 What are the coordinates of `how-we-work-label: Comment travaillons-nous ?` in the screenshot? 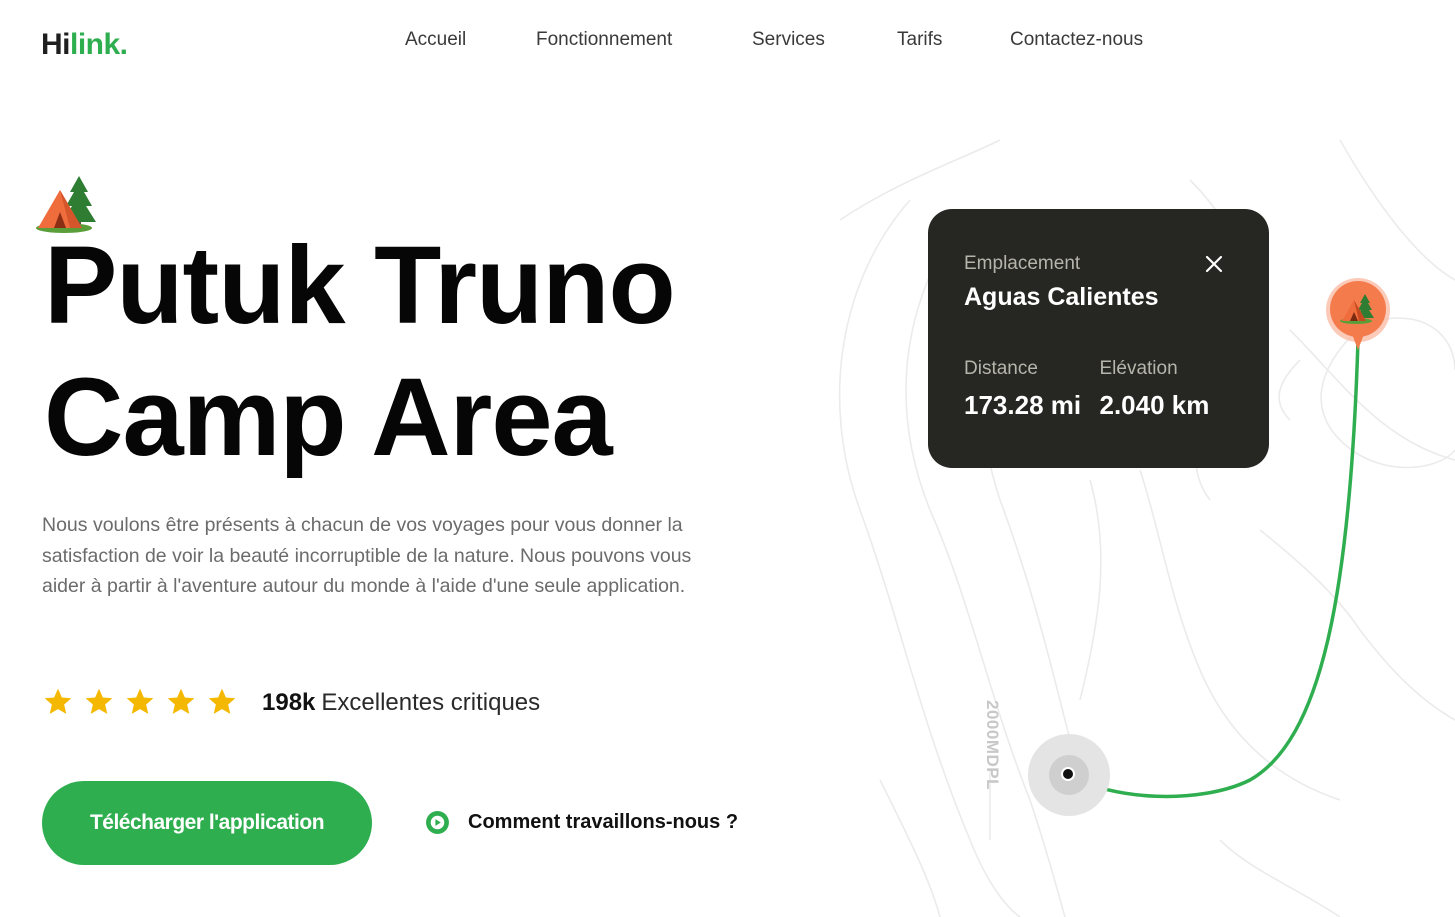 It's located at (603, 822).